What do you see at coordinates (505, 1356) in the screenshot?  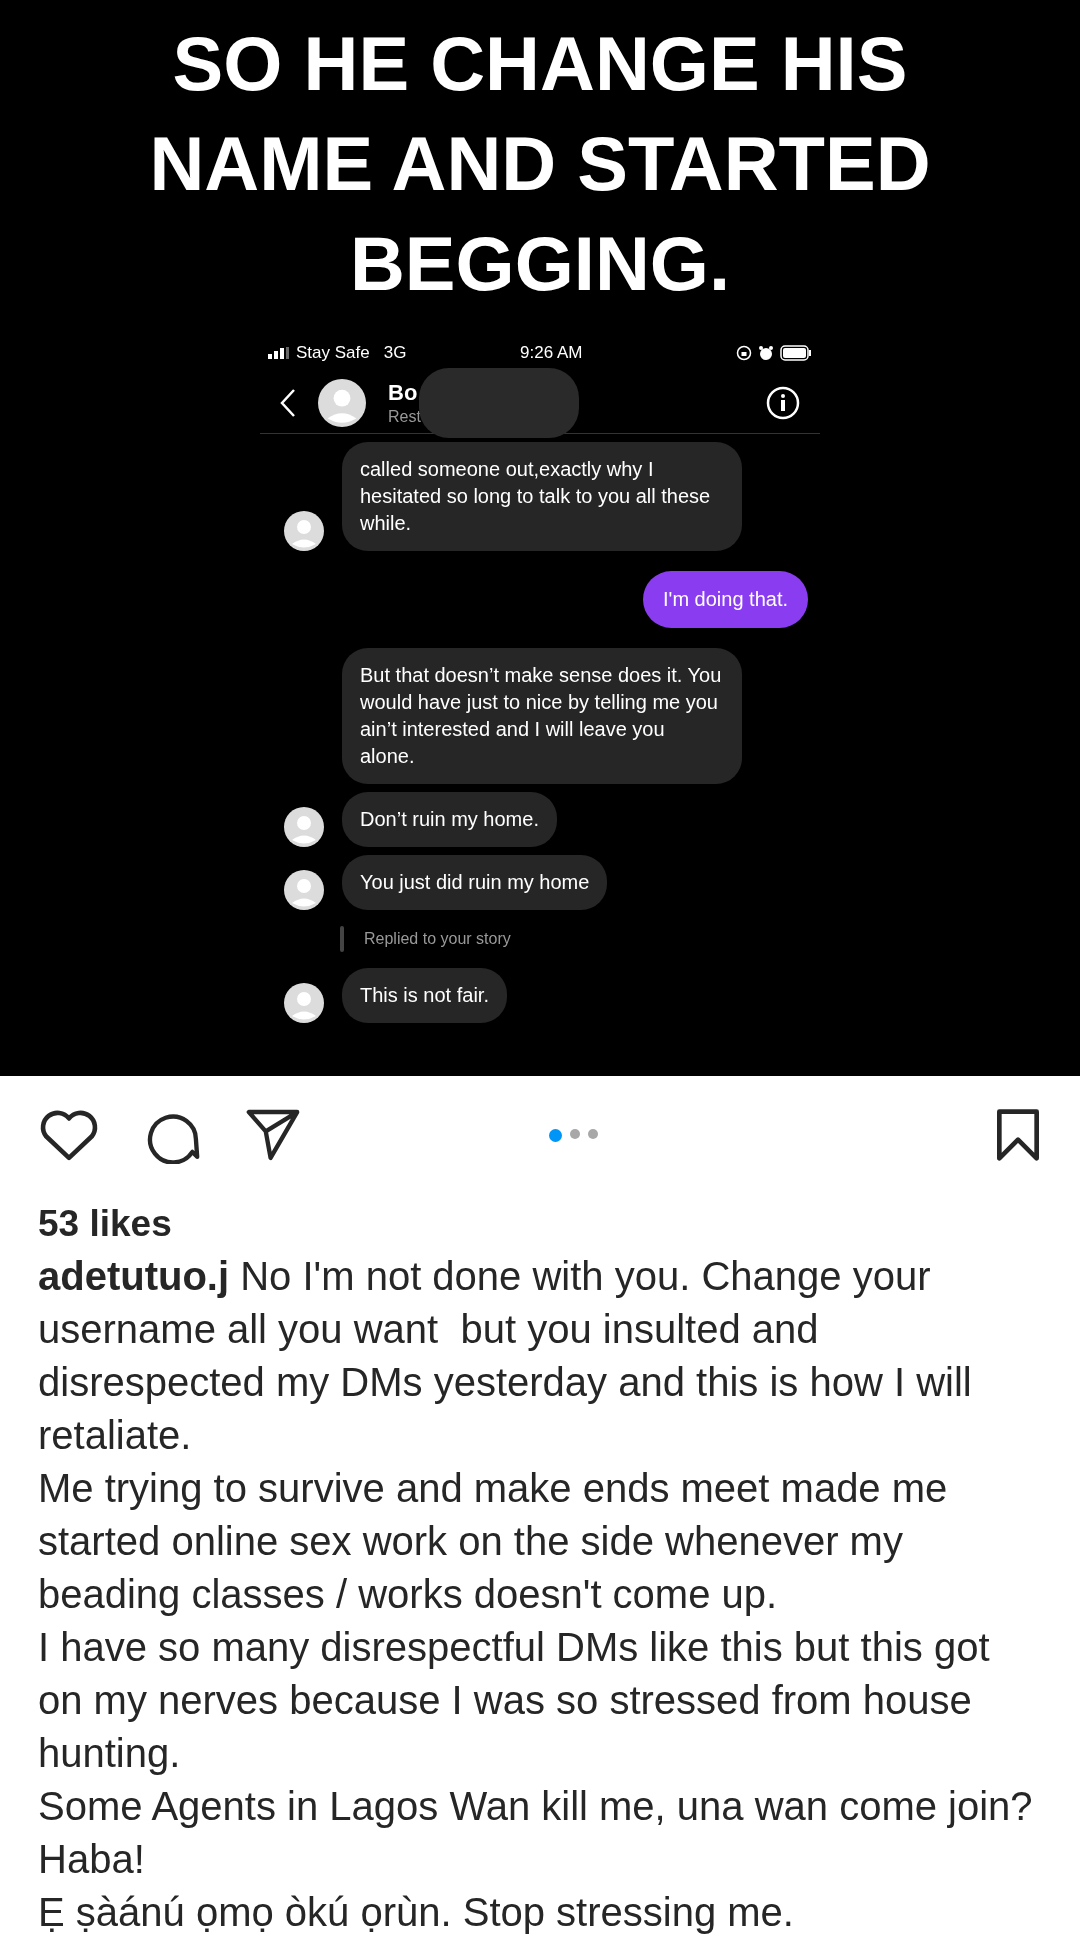 I see `caption-text: adetutuo.j No I'm not done with you. Change your username all you want but you insulted and disrespected my DMs yesterday and this is how I will retaliate.` at bounding box center [505, 1356].